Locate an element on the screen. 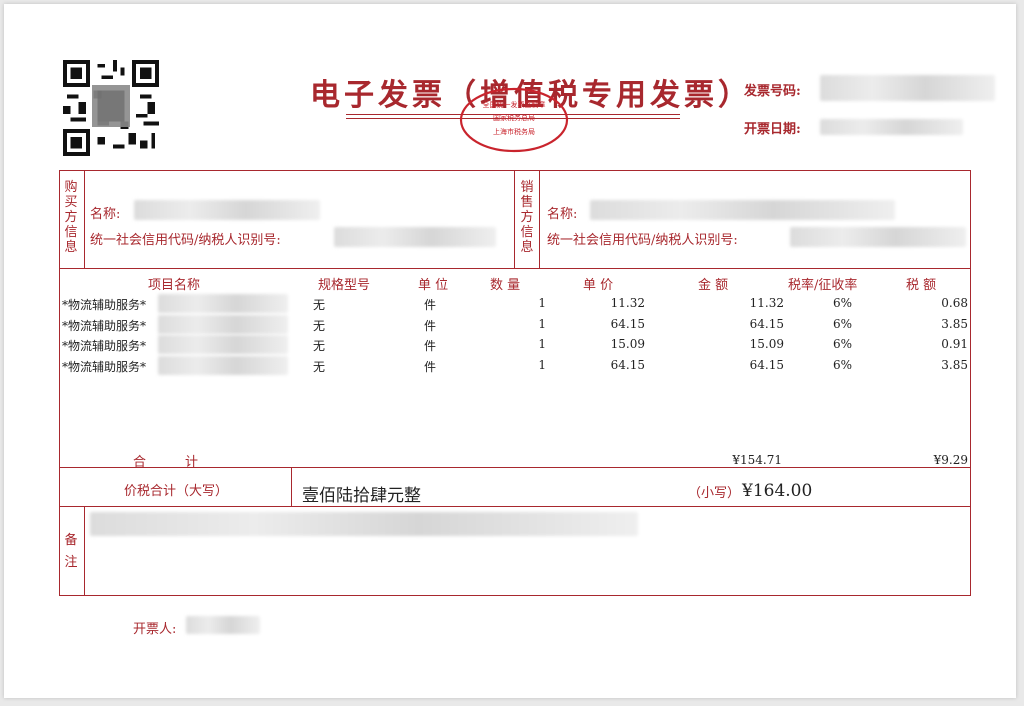  tax-seal: 全国统一发票监制章 国家税务总局 上海市税务局 is located at coordinates (514, 120).